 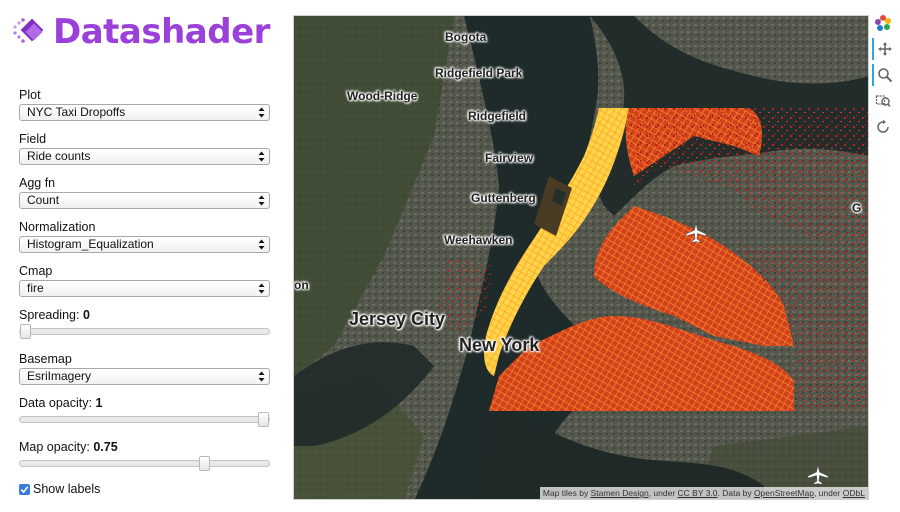 I want to click on datashader-logo-icon, so click(x=30, y=32).